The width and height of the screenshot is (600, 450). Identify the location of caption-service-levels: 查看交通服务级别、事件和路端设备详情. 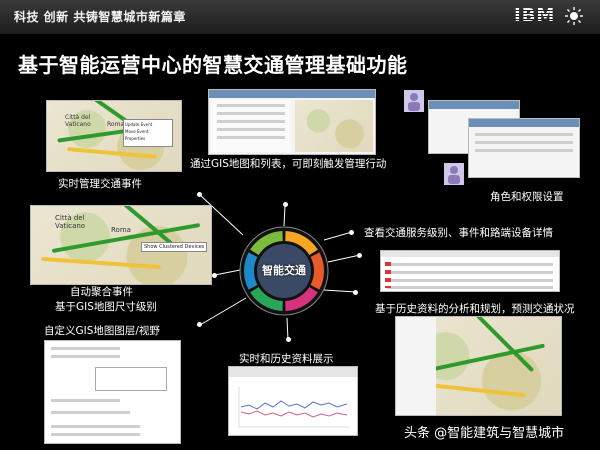
(458, 233).